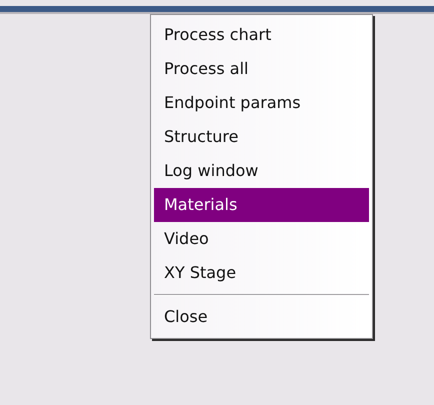 This screenshot has height=405, width=434. I want to click on menu-item: Structure, so click(261, 137).